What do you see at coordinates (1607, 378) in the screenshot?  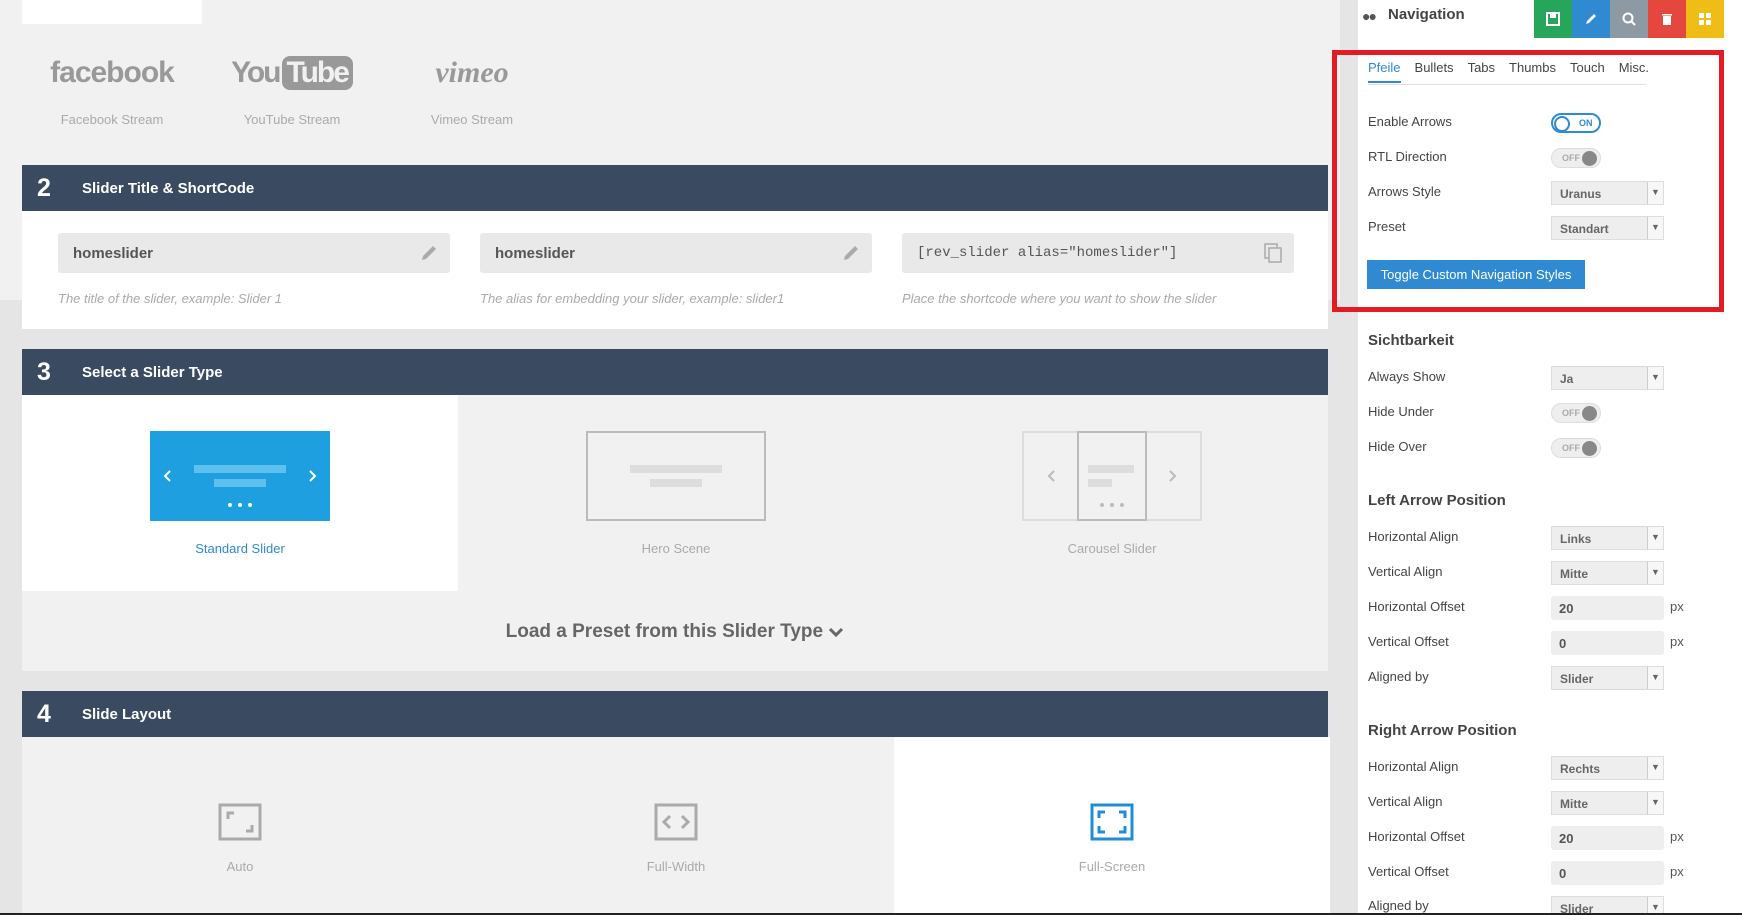 I see `always-show-select: Ja ▼` at bounding box center [1607, 378].